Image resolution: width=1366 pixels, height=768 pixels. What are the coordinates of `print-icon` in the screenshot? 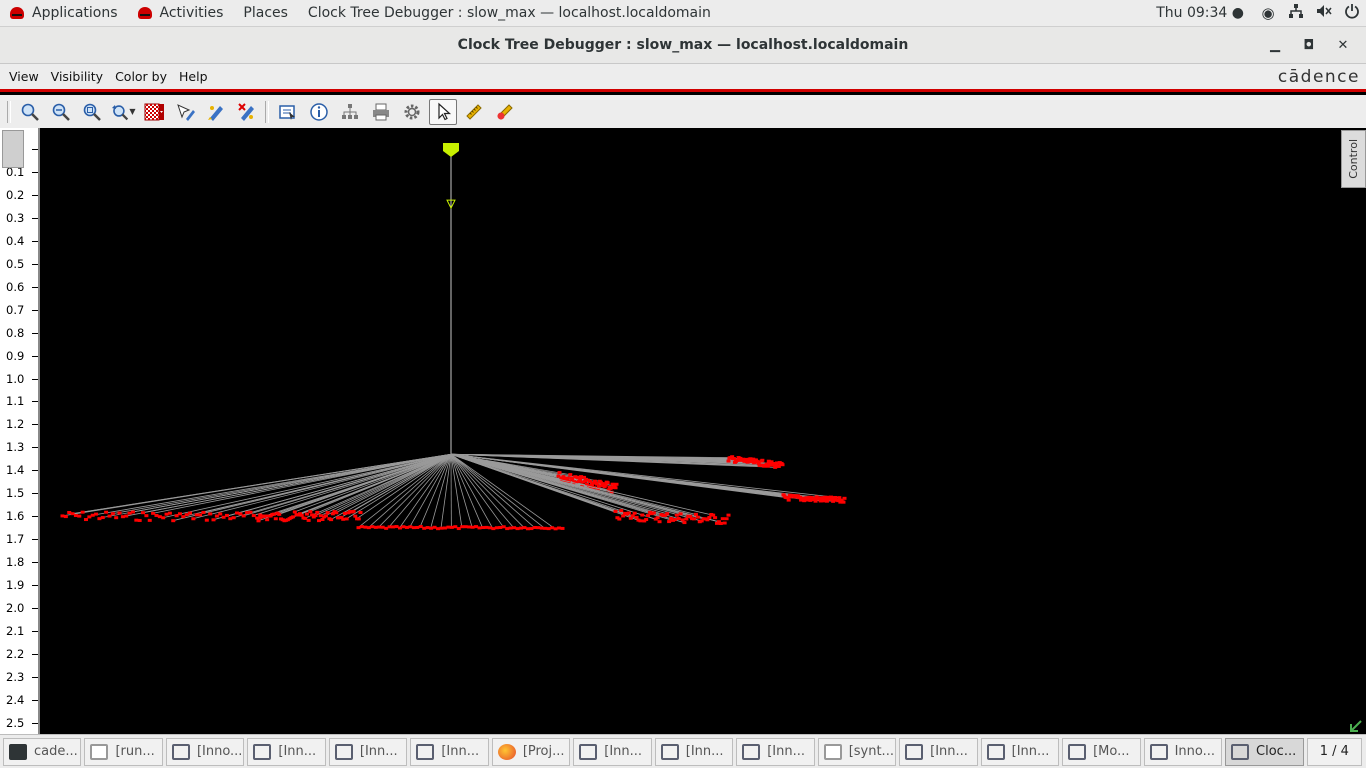 It's located at (381, 112).